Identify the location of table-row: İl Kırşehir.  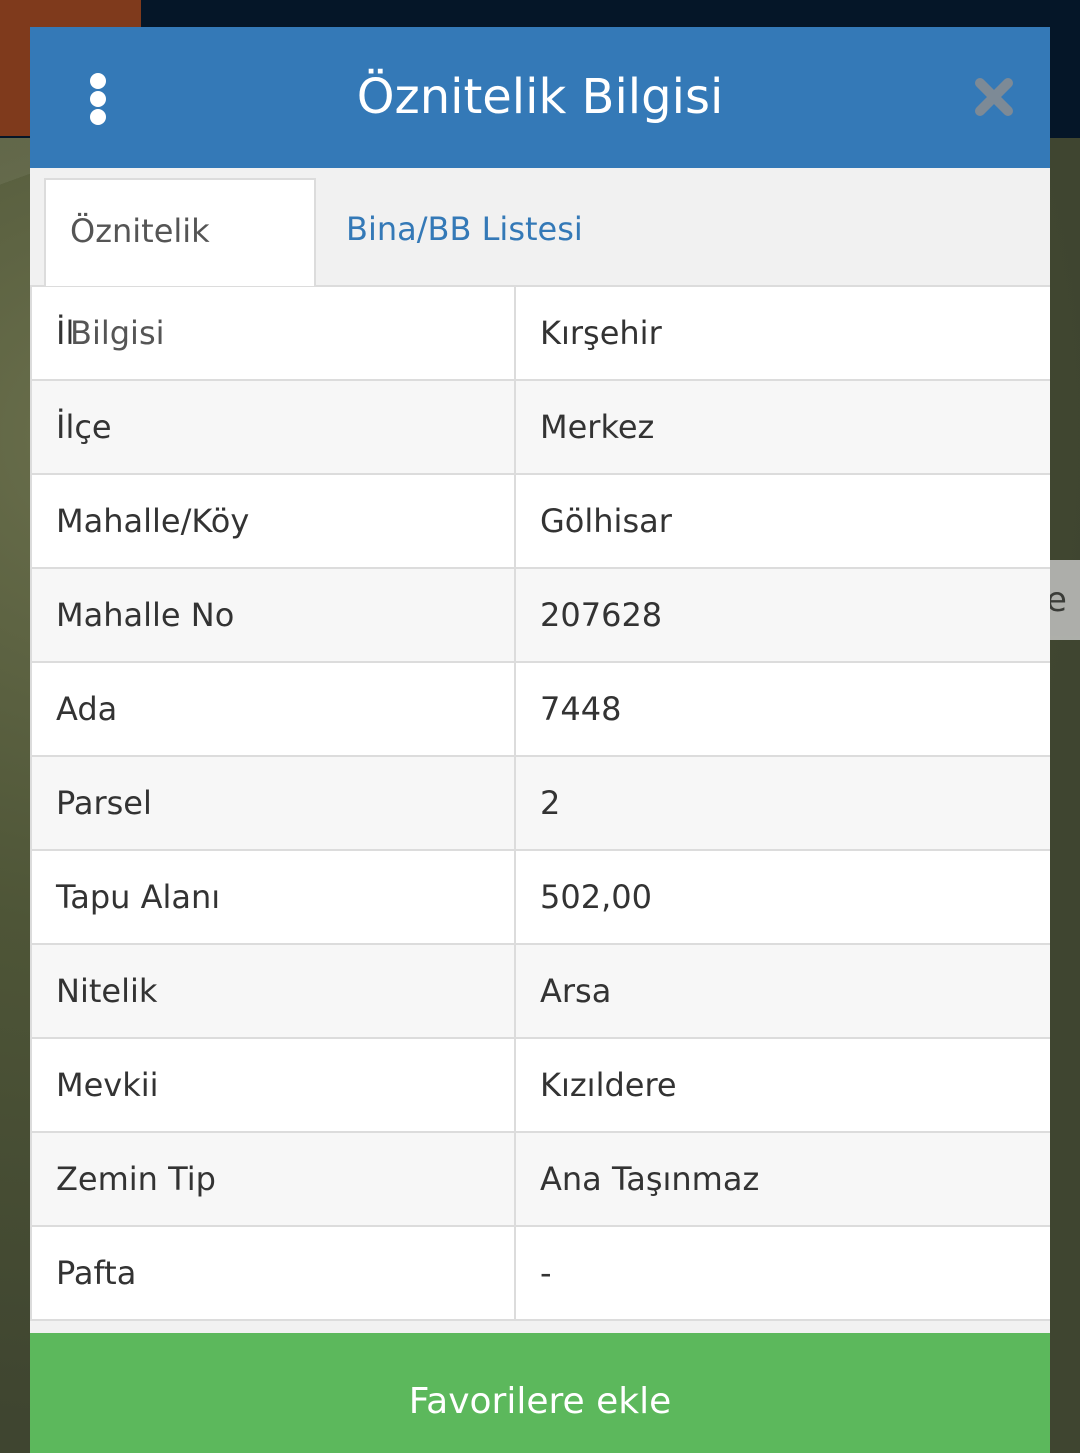
(540, 333).